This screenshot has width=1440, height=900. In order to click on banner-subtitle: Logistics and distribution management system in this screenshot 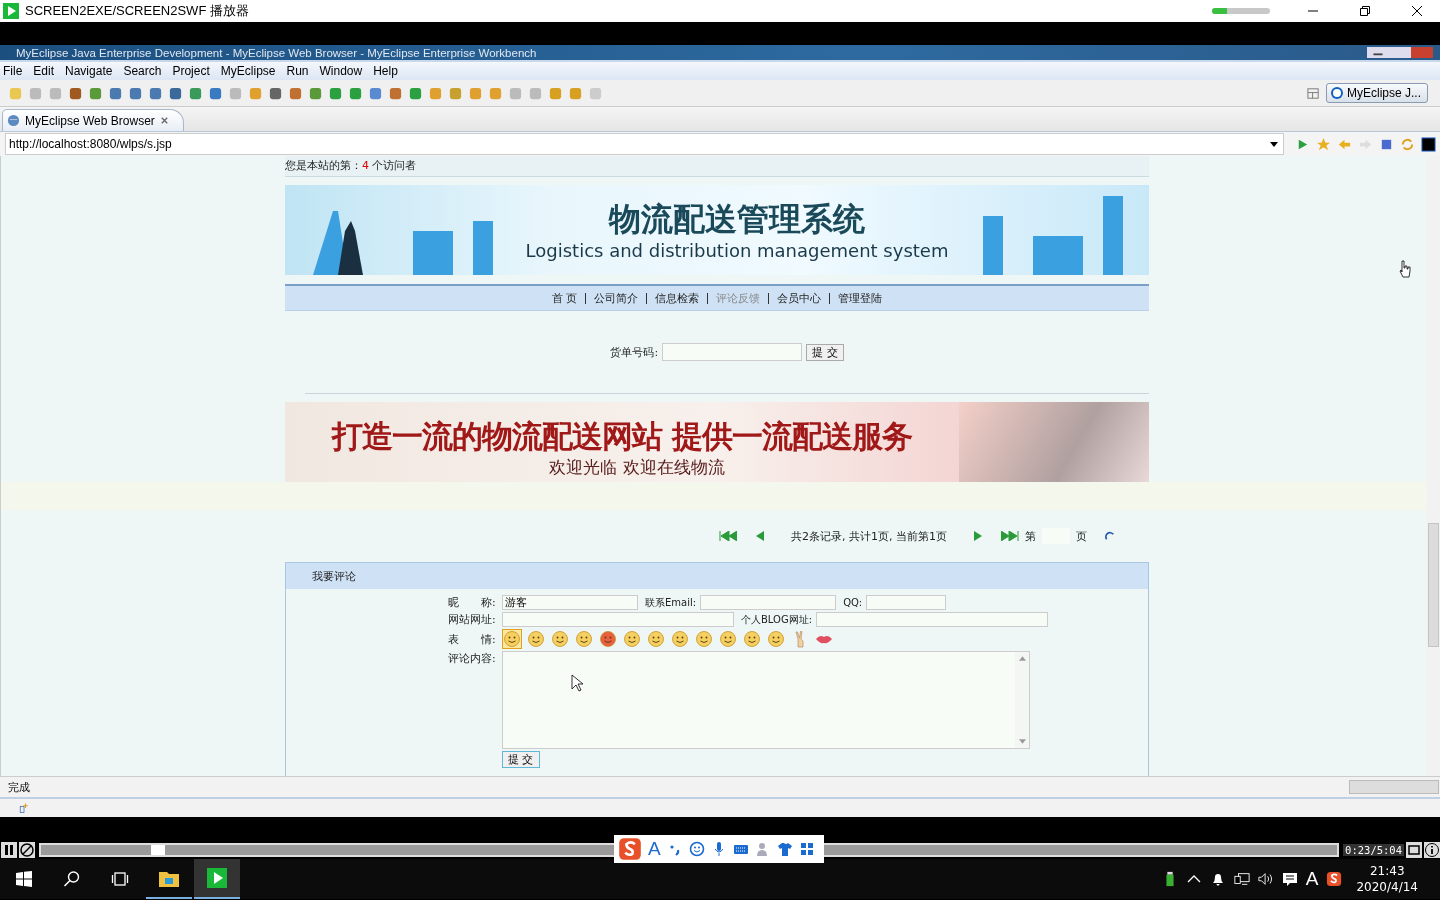, I will do `click(737, 251)`.